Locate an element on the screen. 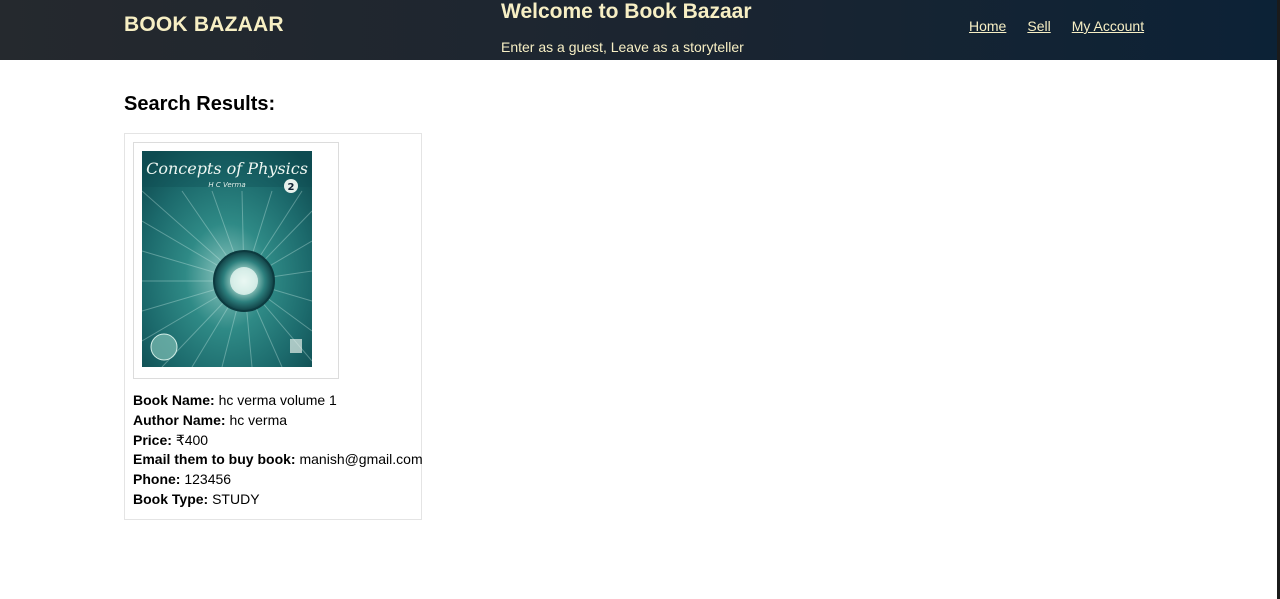 The width and height of the screenshot is (1280, 599). price-value: ₹400 is located at coordinates (192, 439).